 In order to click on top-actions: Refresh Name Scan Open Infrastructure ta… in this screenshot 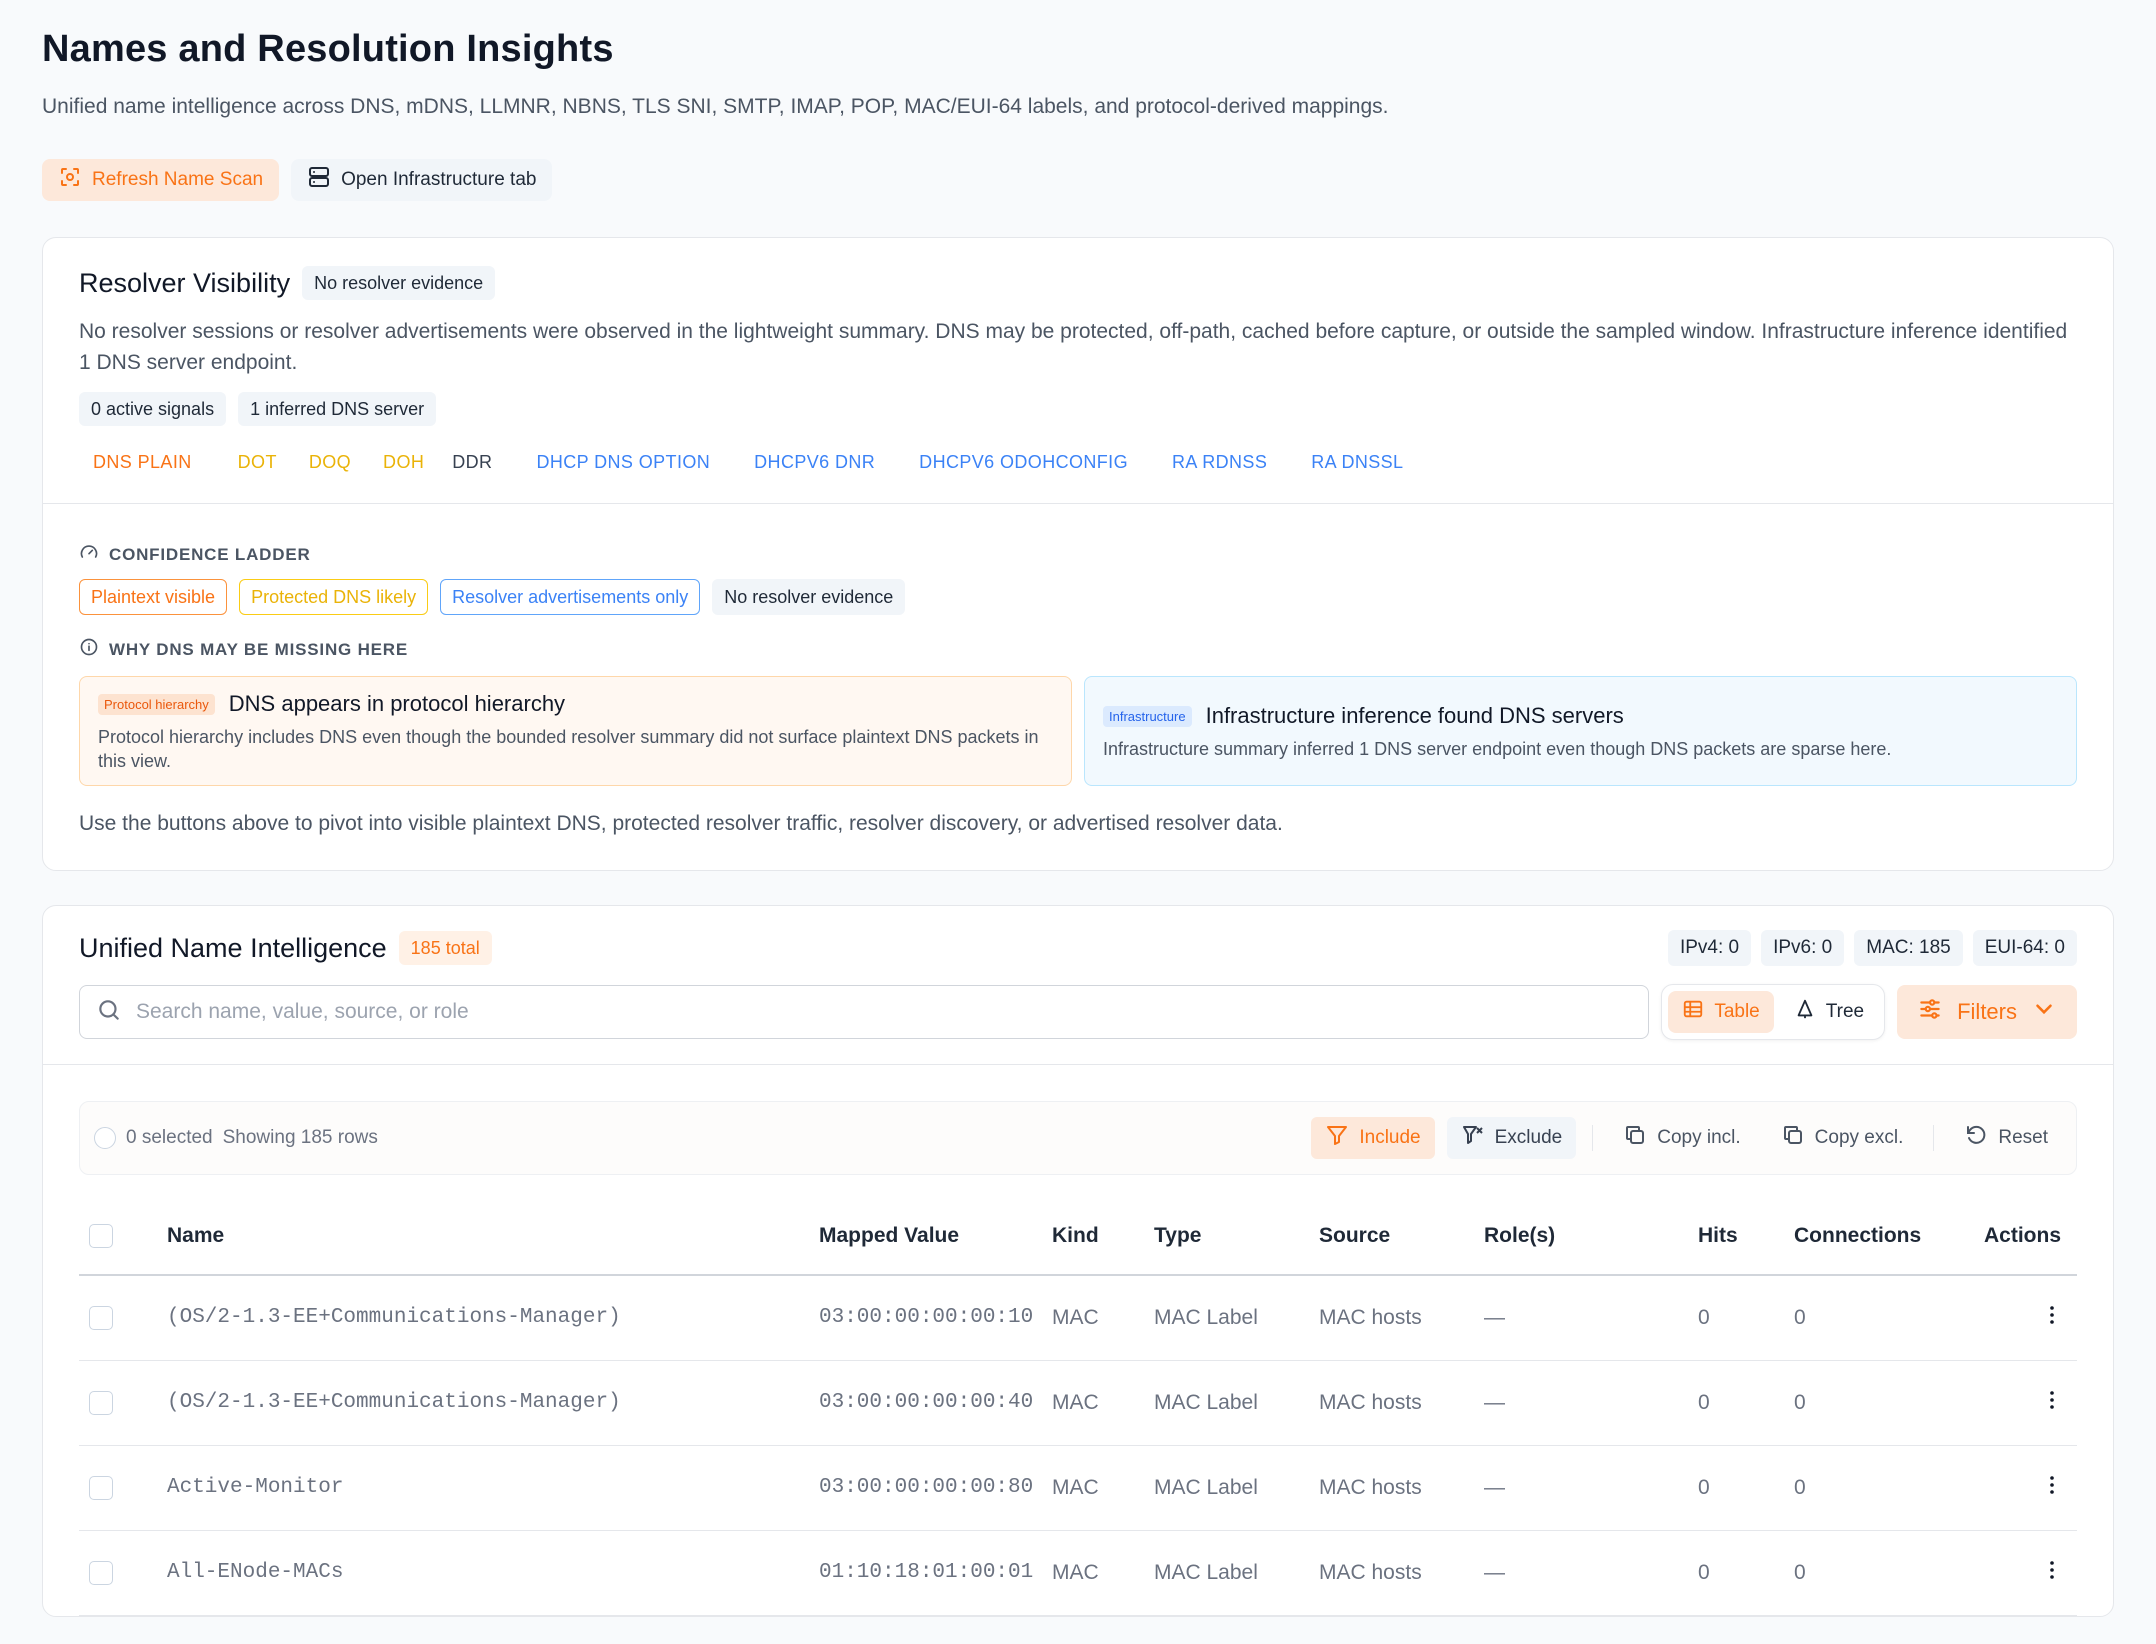, I will do `click(1078, 180)`.